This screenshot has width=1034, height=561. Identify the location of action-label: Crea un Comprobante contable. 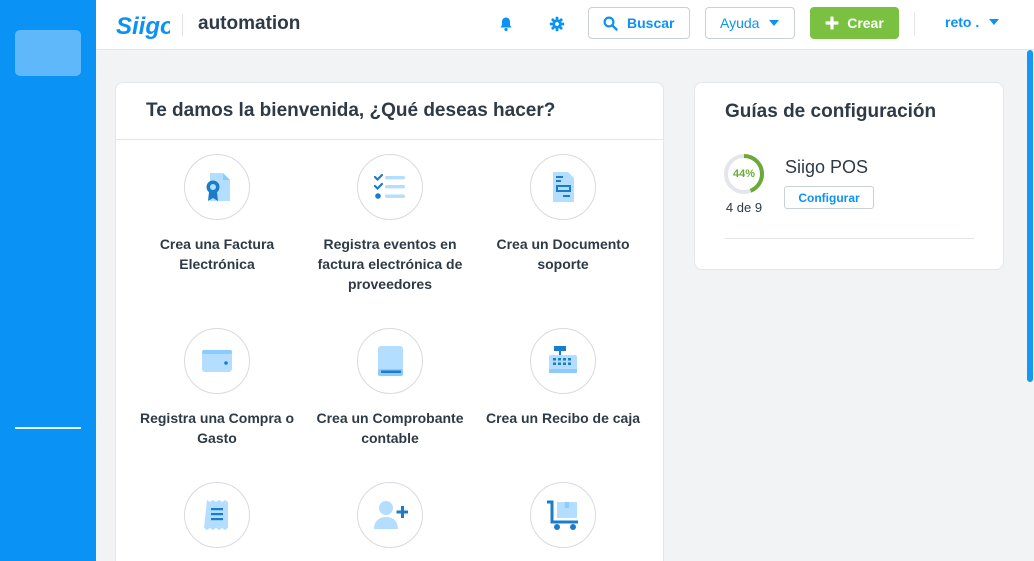
(390, 428).